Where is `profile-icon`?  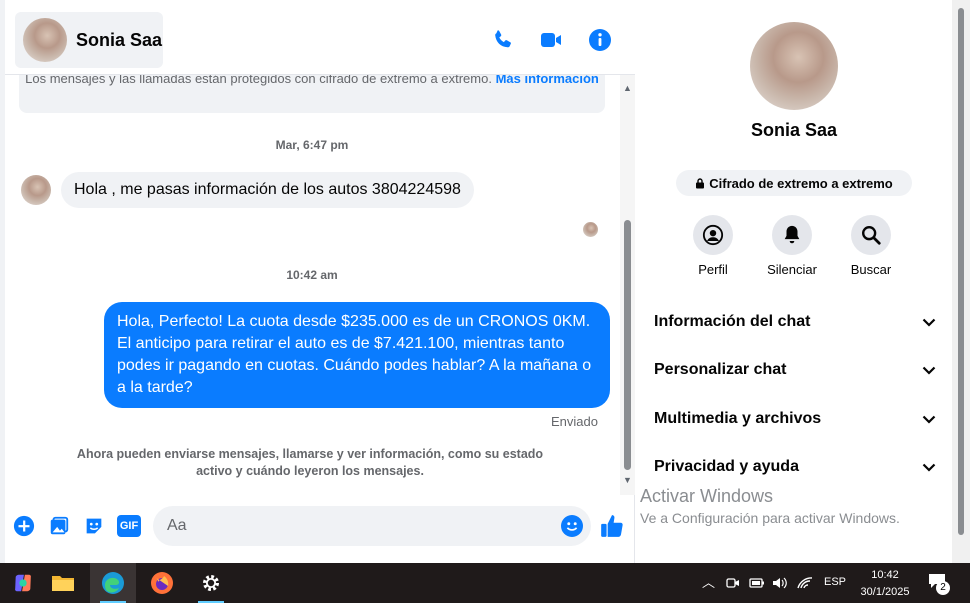 profile-icon is located at coordinates (713, 235).